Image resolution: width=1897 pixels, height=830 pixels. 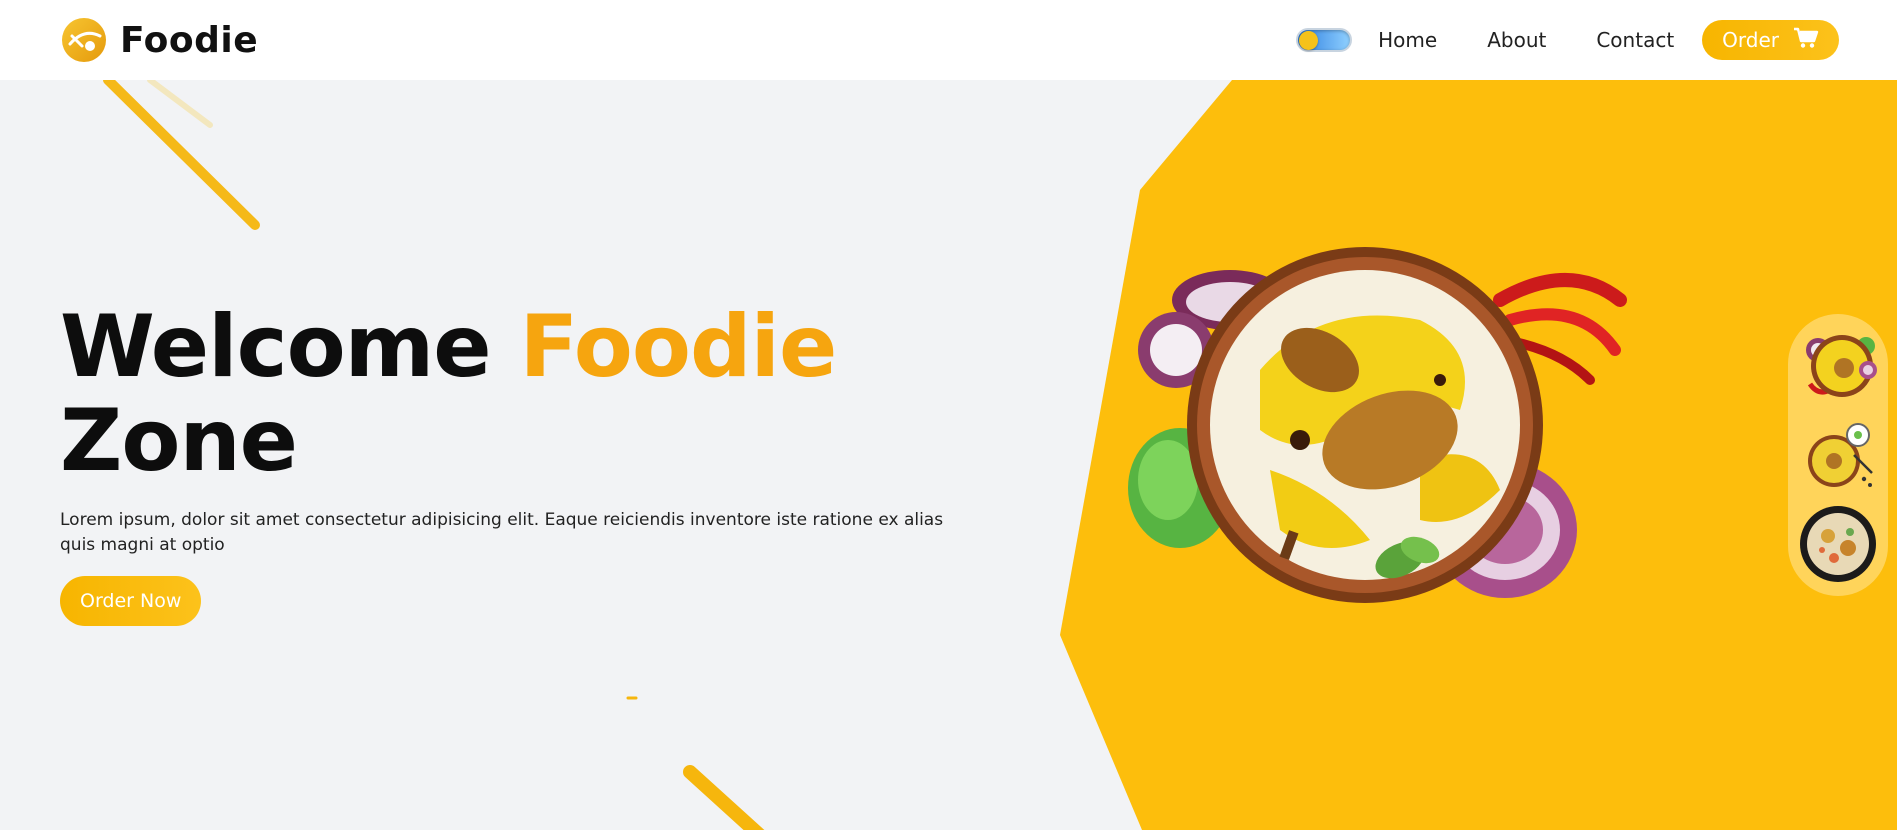 What do you see at coordinates (1407, 40) in the screenshot?
I see `nav-link-home: Home` at bounding box center [1407, 40].